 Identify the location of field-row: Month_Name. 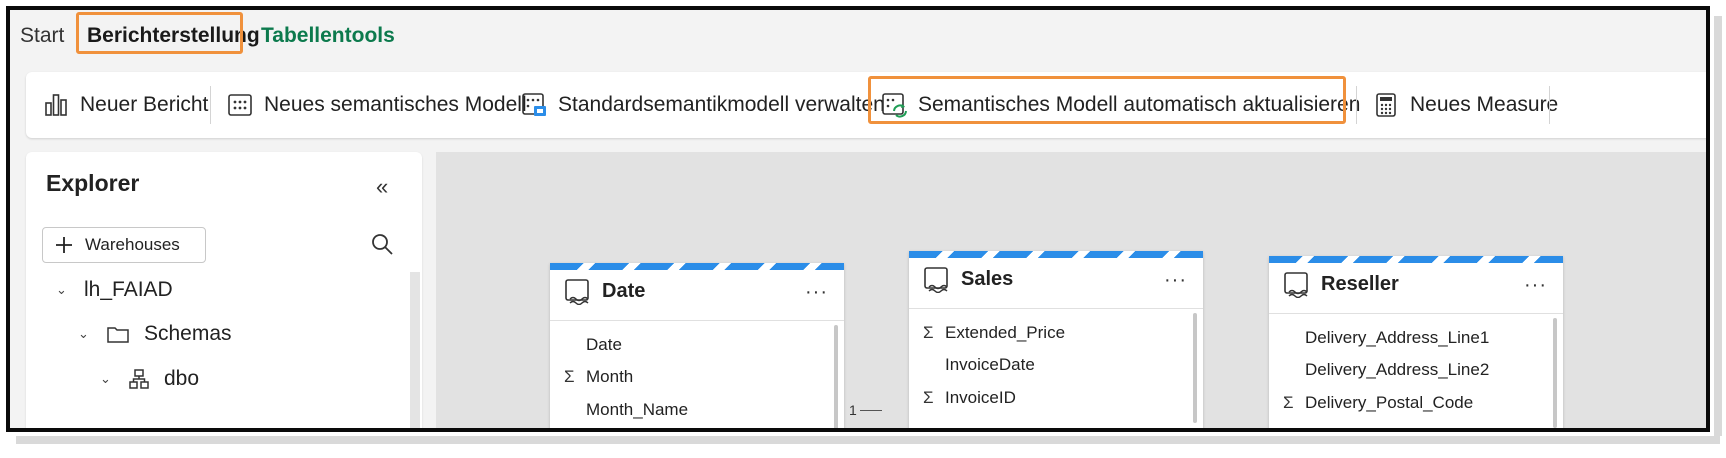
(626, 410).